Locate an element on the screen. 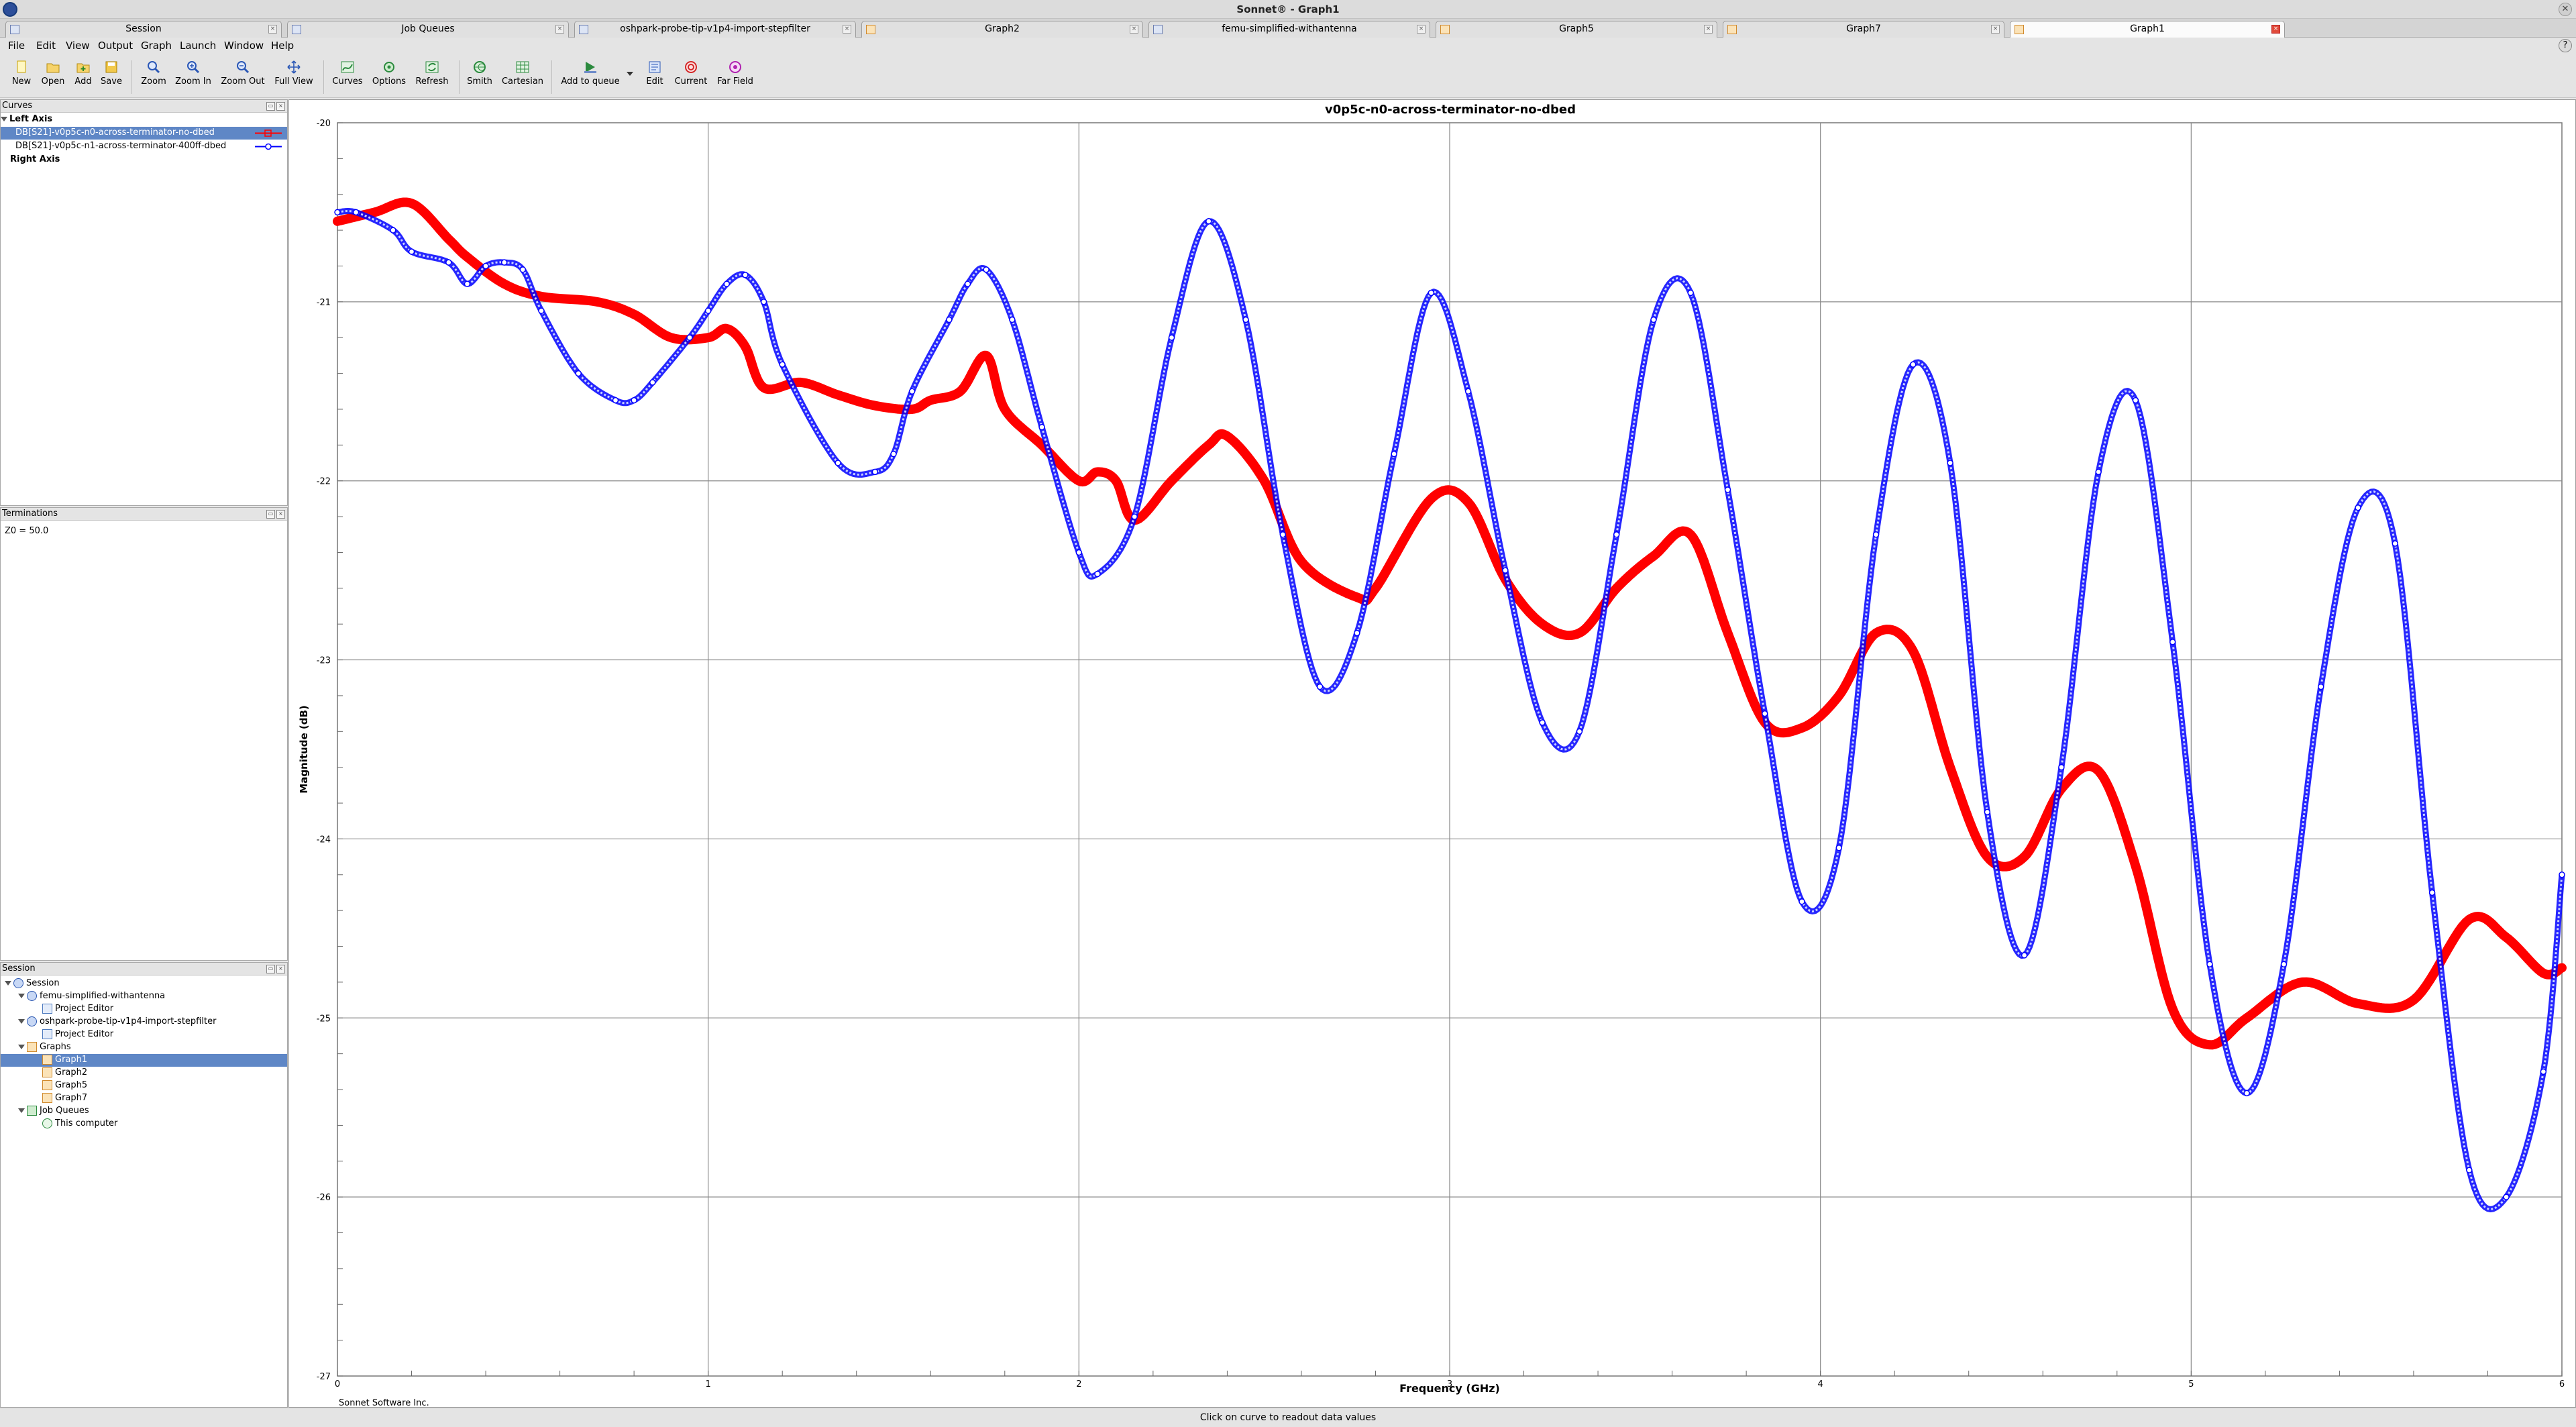 The width and height of the screenshot is (2576, 1427). menu-window: Window is located at coordinates (244, 46).